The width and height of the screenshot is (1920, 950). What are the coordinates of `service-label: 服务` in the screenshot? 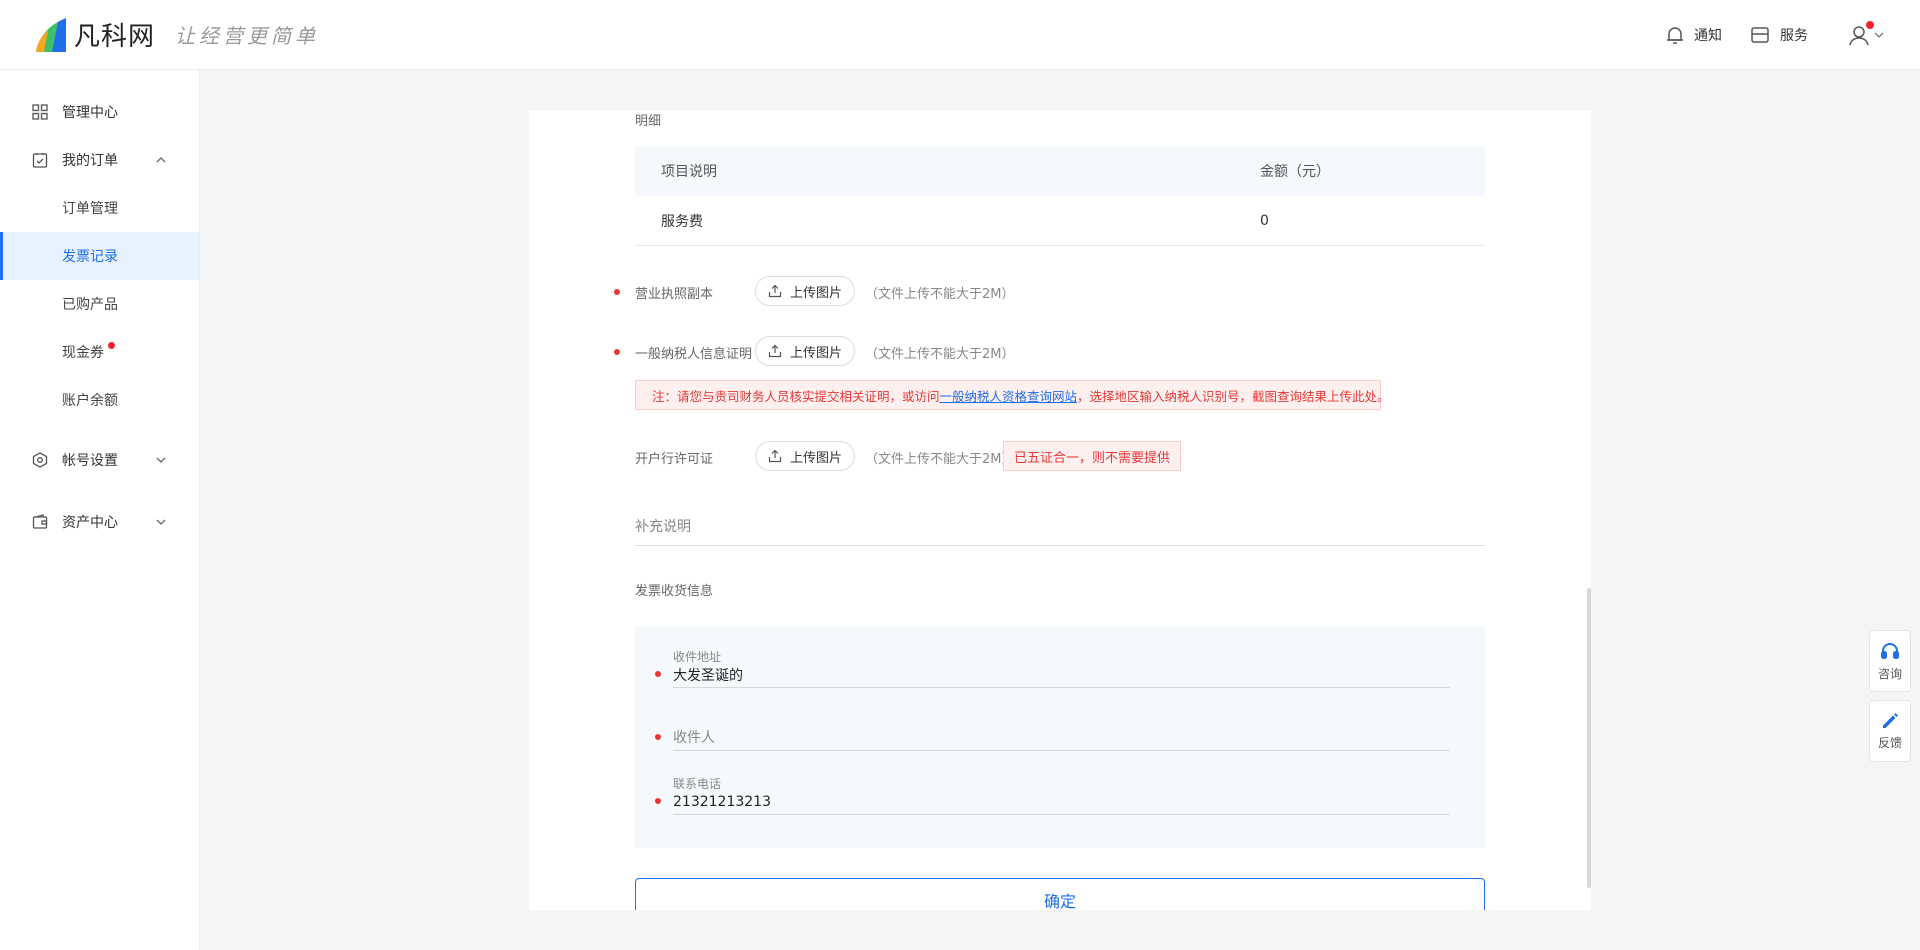 It's located at (1794, 36).